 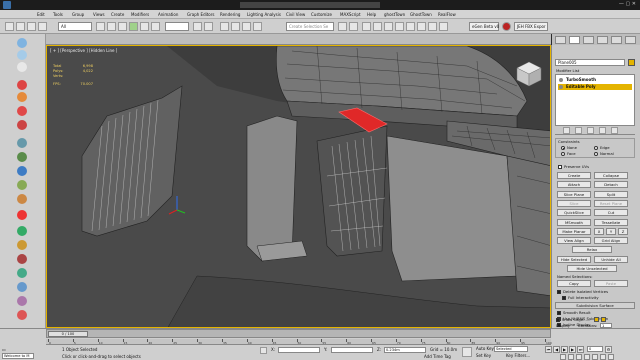 What do you see at coordinates (623, 231) in the screenshot?
I see `planarize-z-button: Z` at bounding box center [623, 231].